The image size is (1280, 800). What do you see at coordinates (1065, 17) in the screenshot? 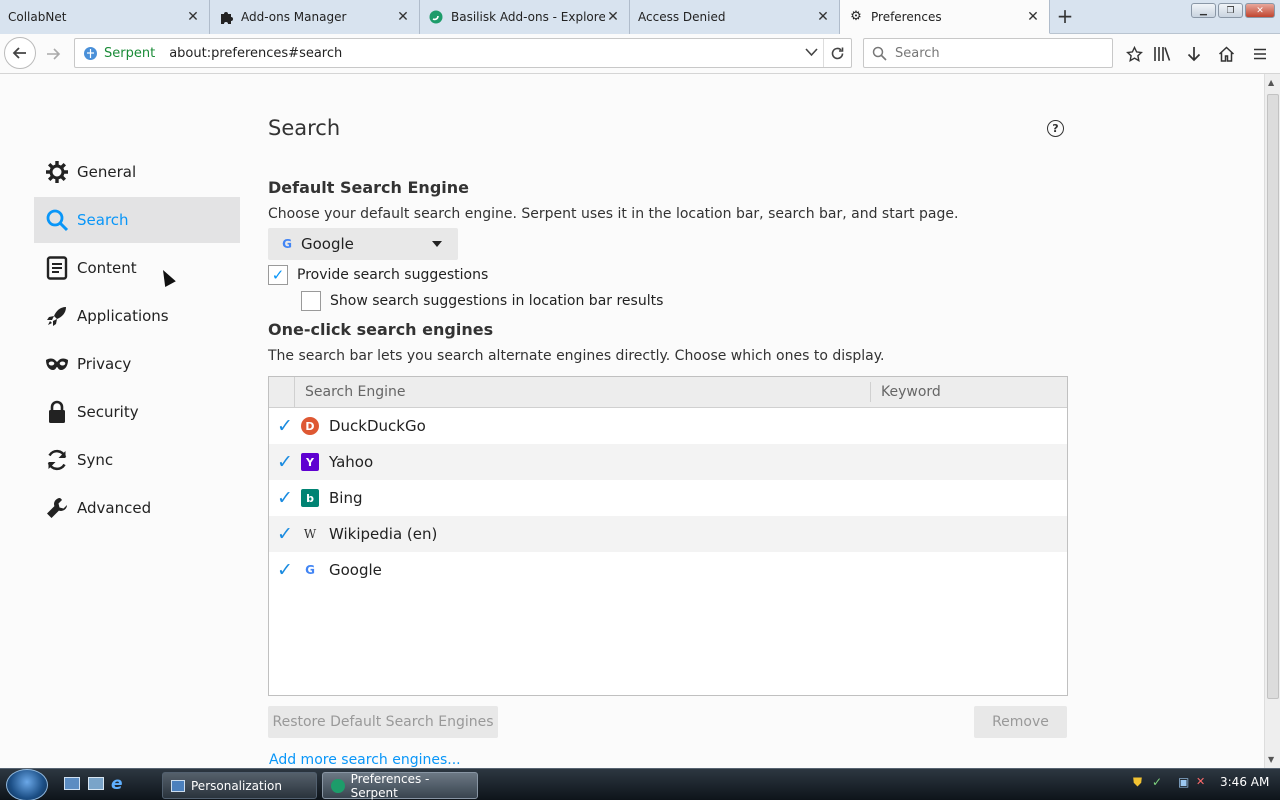
I see `new-tab-button: +` at bounding box center [1065, 17].